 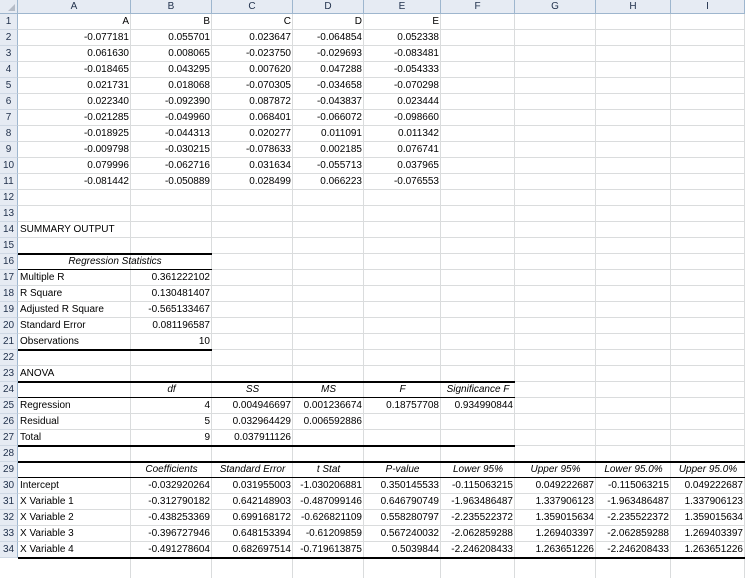 What do you see at coordinates (171, 294) in the screenshot?
I see `regression-stat-value: 0.130481407` at bounding box center [171, 294].